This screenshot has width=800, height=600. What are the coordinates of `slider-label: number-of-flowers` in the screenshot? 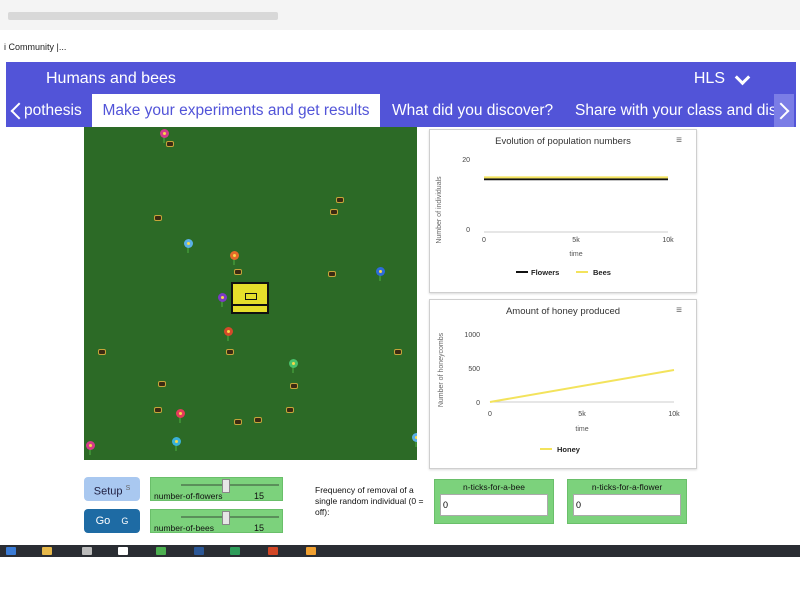 It's located at (188, 496).